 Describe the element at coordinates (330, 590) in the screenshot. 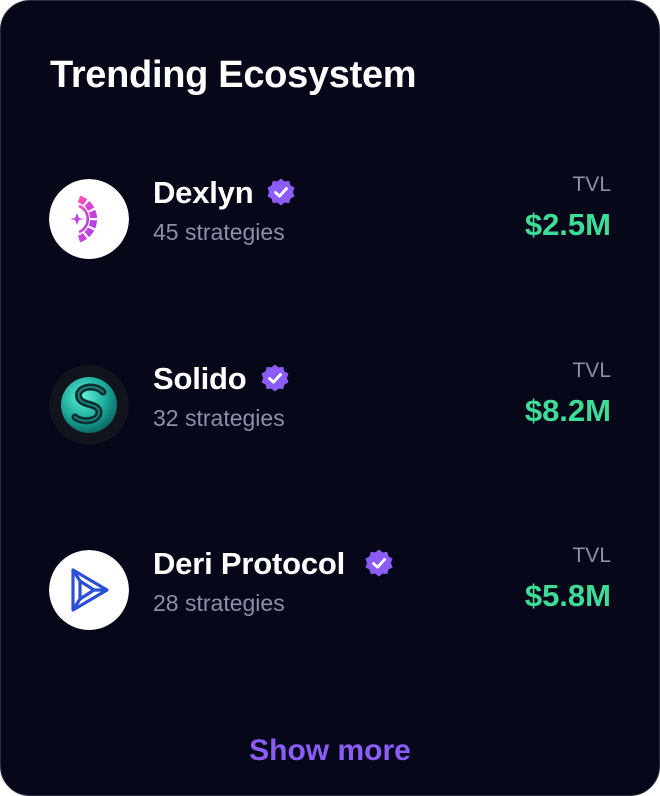

I see `ecosystem-row-deri-protocol: Deri Protocol 28 strategies TVL $5.8M` at that location.